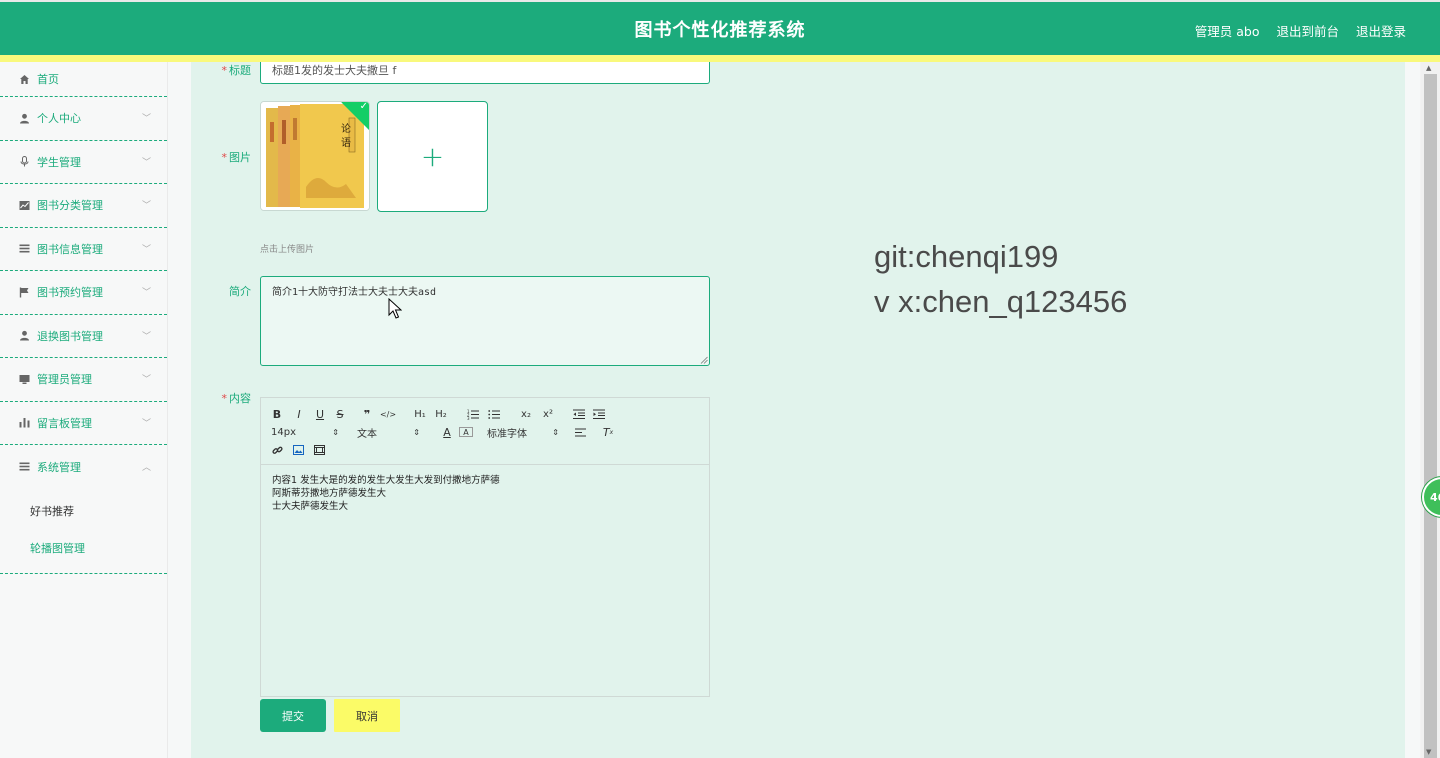 Image resolution: width=1440 pixels, height=758 pixels. What do you see at coordinates (367, 414) in the screenshot?
I see `blockquote-icon: ❞` at bounding box center [367, 414].